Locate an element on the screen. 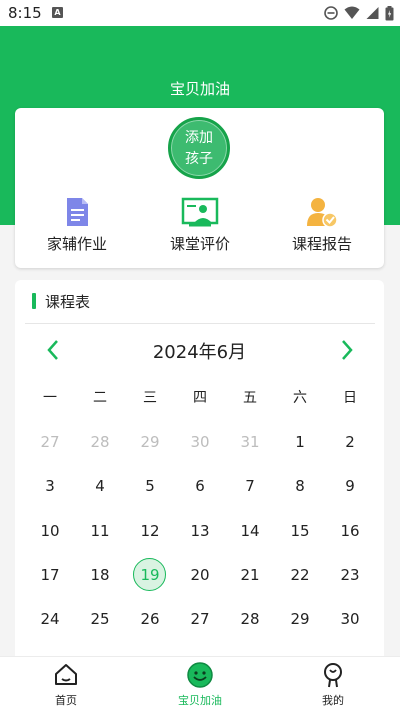 This screenshot has width=400, height=710. classroom-icon is located at coordinates (200, 212).